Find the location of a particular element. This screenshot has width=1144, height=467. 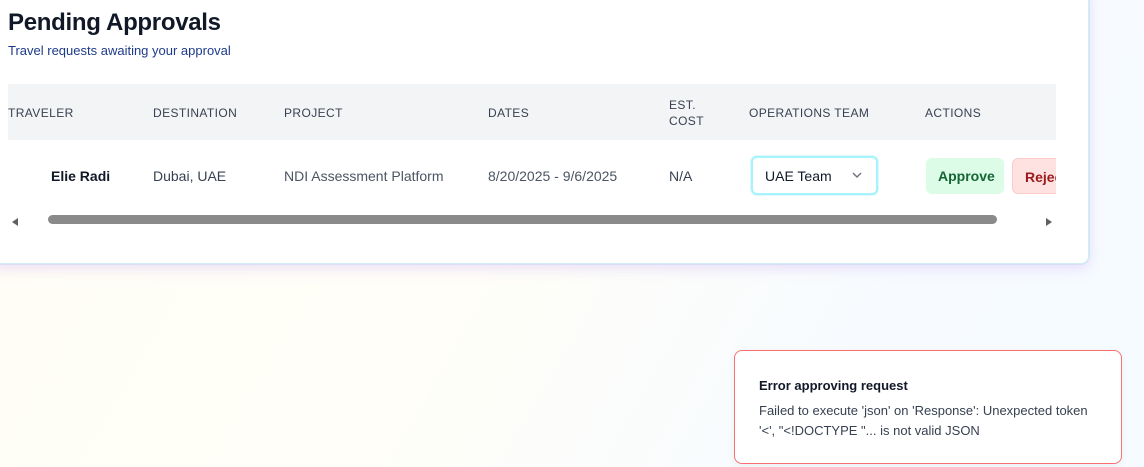

scroll-right-arrow-icon is located at coordinates (1049, 222).